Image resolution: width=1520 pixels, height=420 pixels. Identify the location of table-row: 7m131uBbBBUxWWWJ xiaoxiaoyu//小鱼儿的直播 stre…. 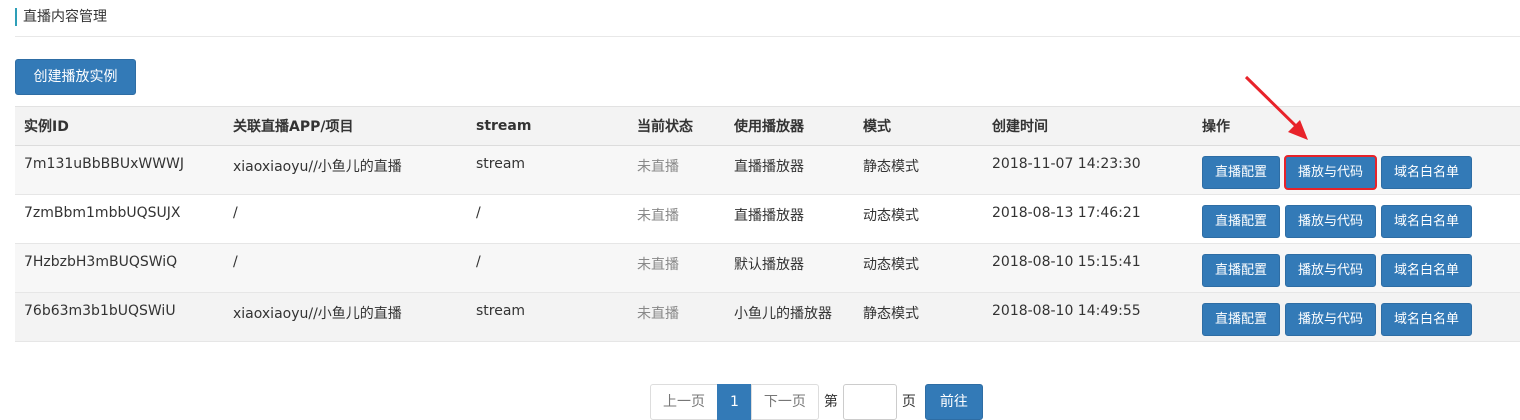
(767, 170).